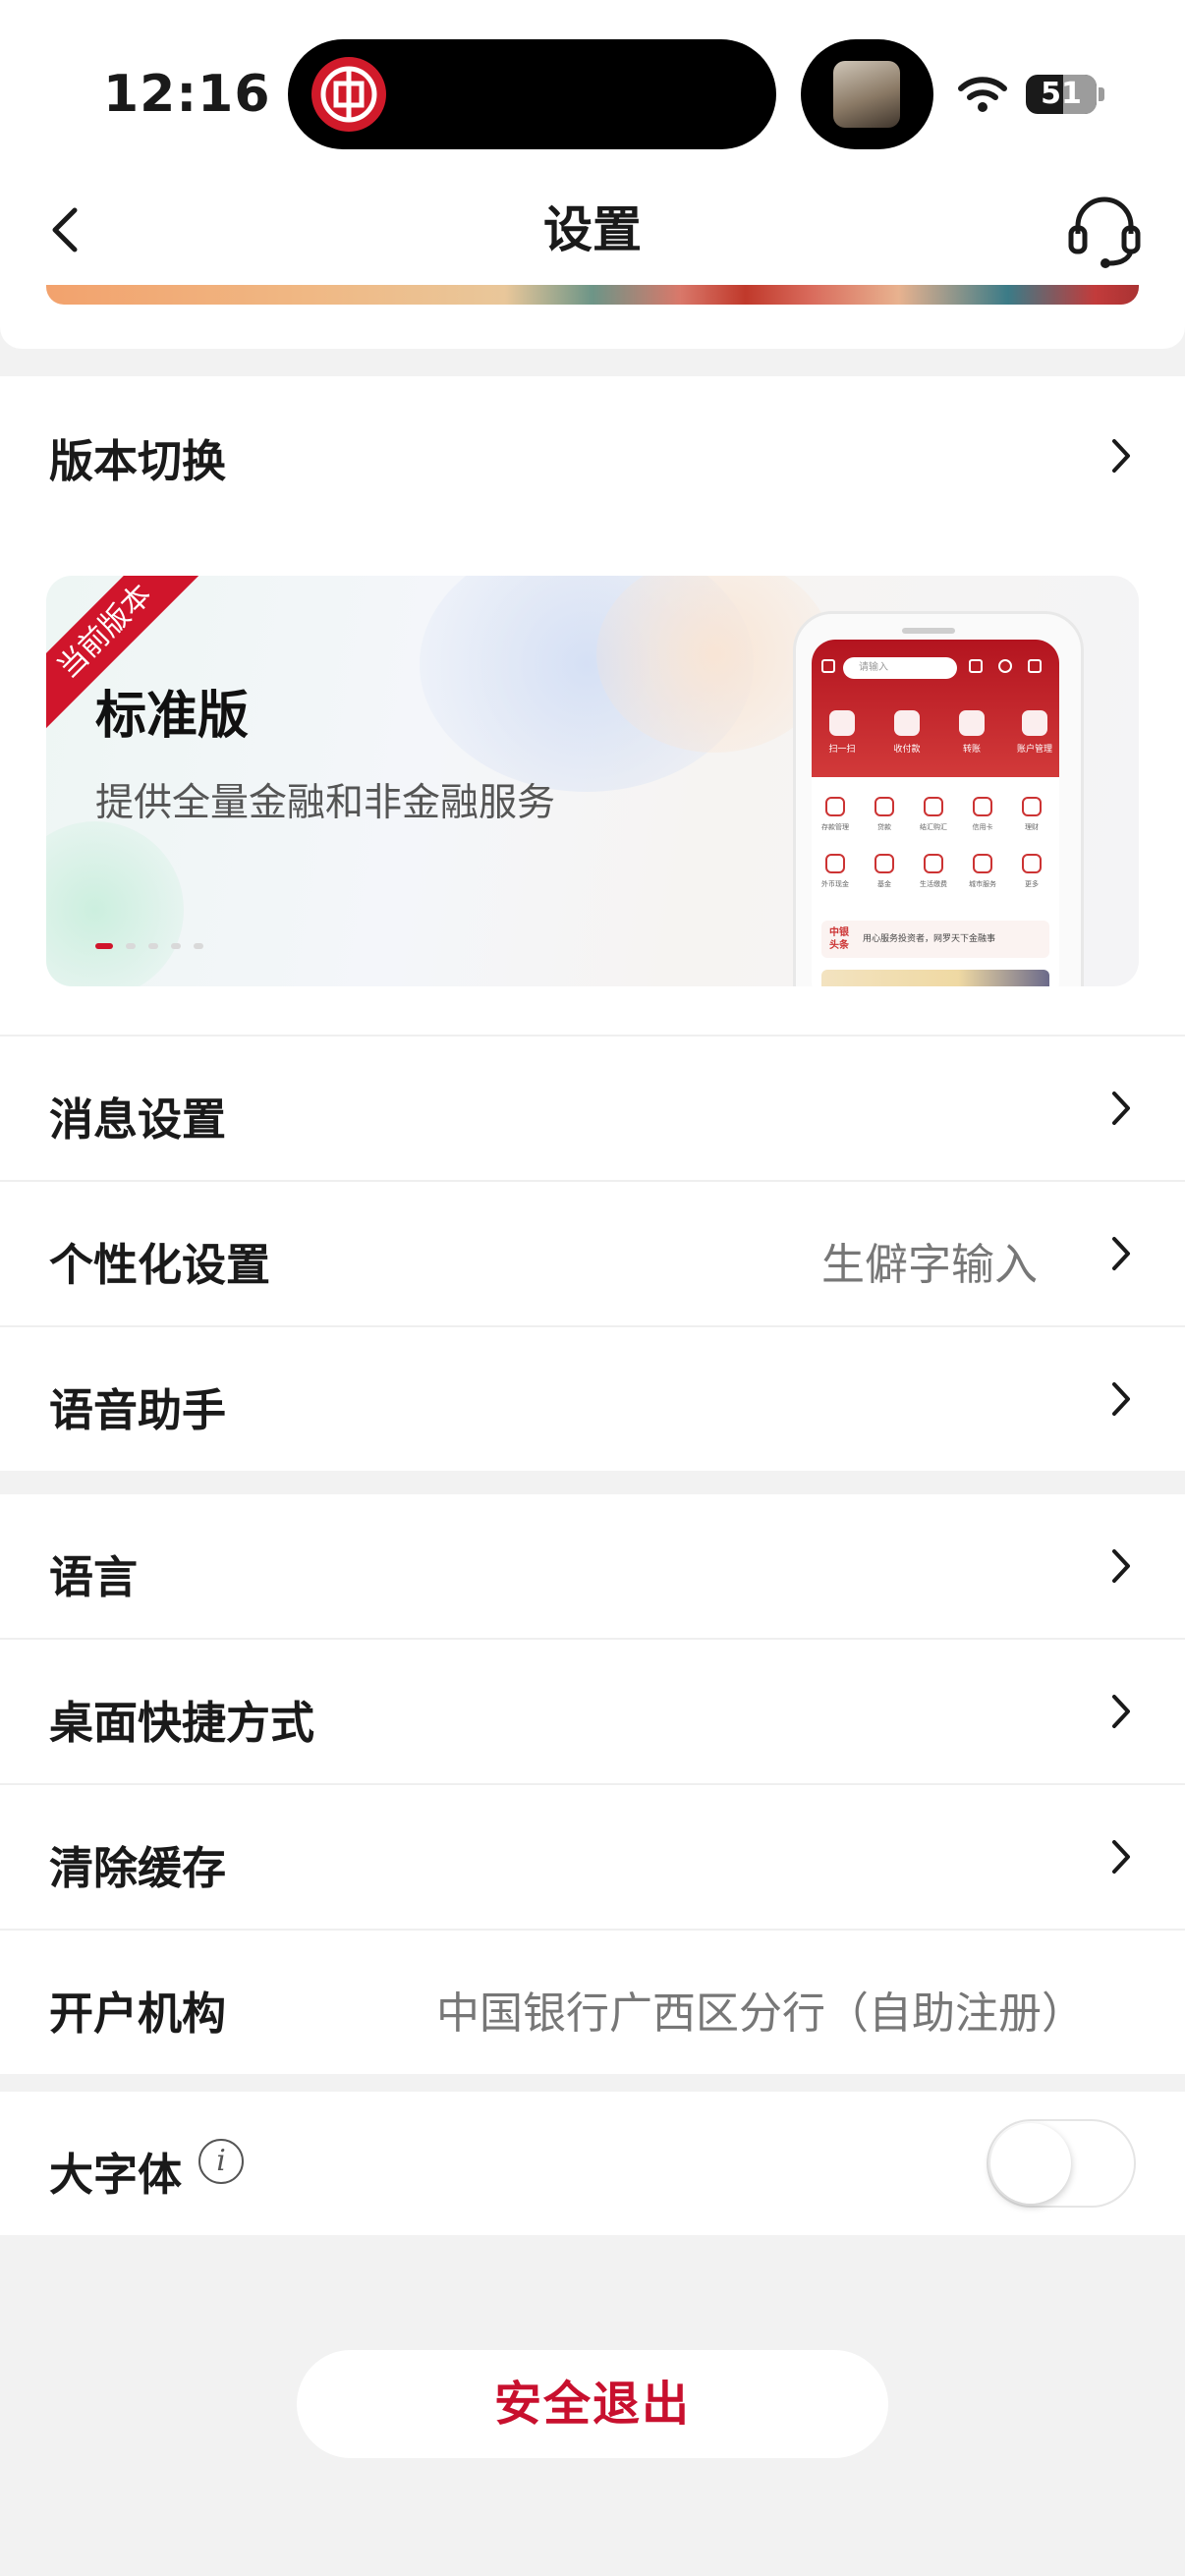 The width and height of the screenshot is (1185, 2576). Describe the element at coordinates (138, 1868) in the screenshot. I see `row-label: 清除缓存` at that location.